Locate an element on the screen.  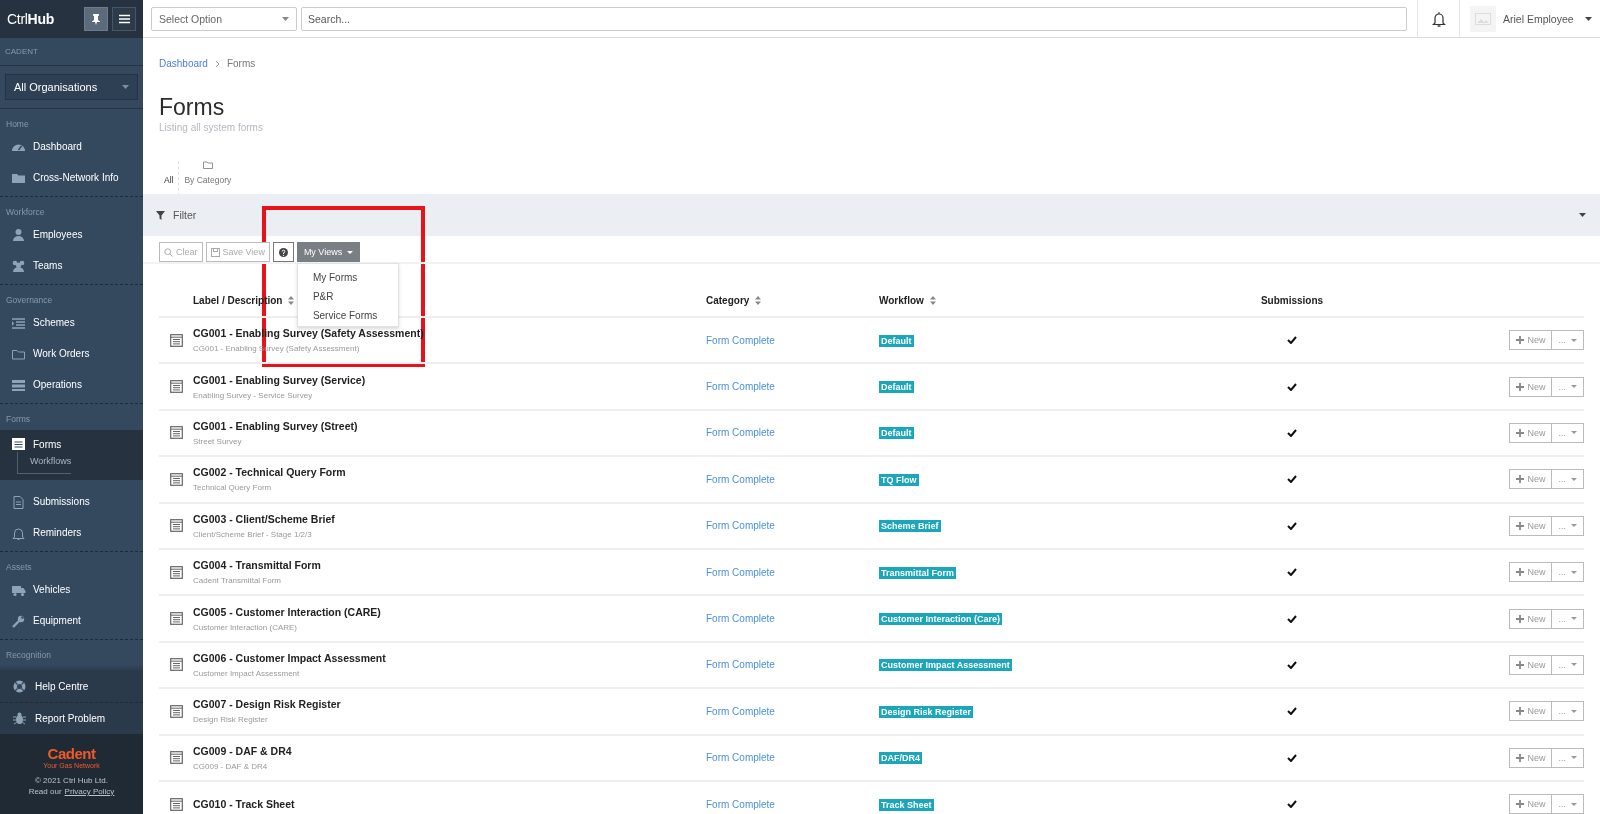
privacy-policy-link: Privacy Policy is located at coordinates (89, 791).